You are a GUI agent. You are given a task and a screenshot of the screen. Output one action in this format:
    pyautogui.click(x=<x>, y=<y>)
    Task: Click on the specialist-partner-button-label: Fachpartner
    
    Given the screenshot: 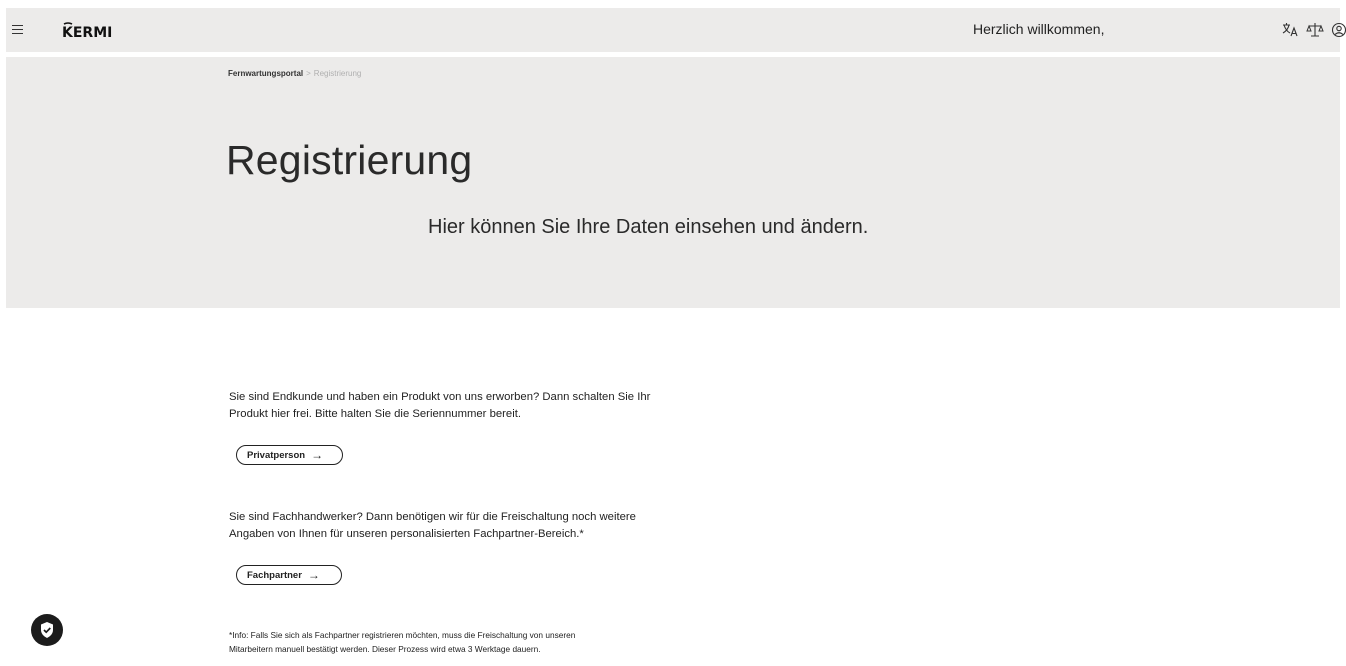 What is the action you would take?
    pyautogui.click(x=274, y=575)
    